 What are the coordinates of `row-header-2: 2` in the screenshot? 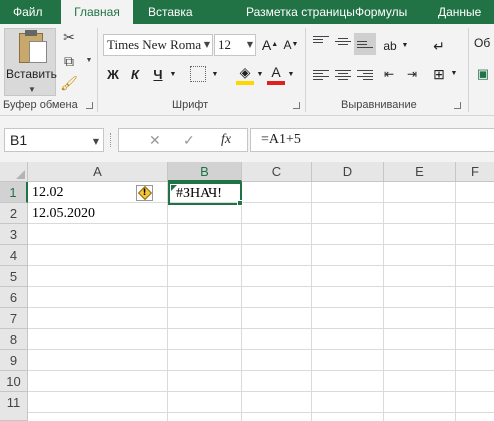 It's located at (14, 213).